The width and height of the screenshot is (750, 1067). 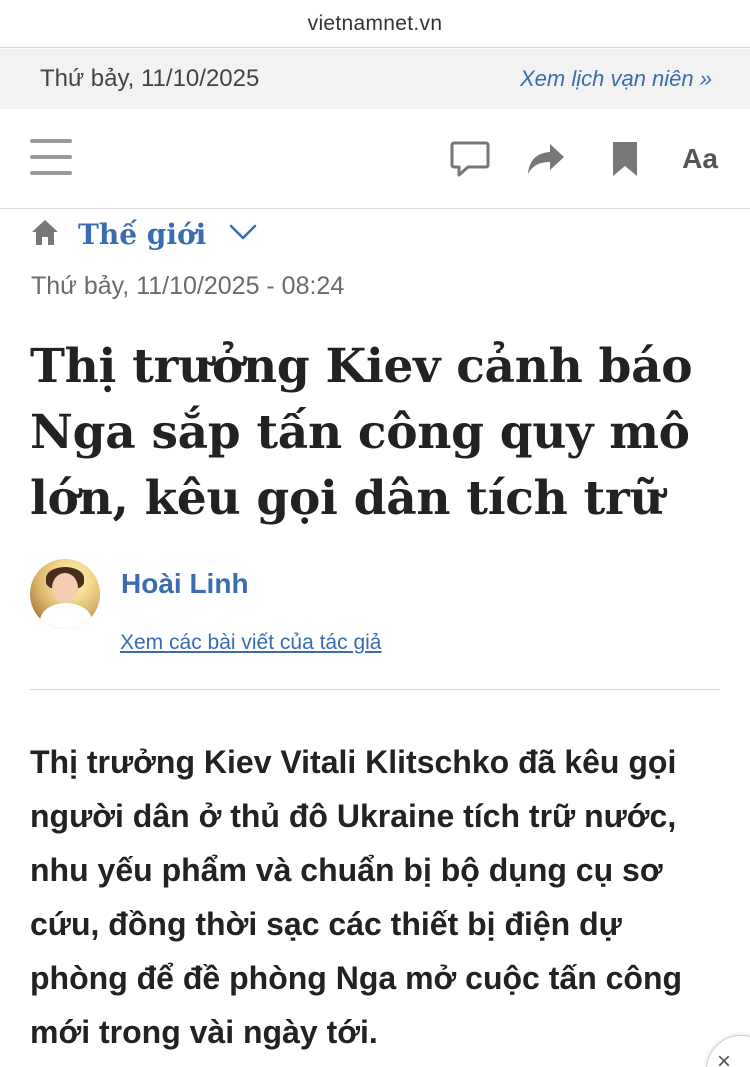 What do you see at coordinates (625, 159) in the screenshot?
I see `bookmark-icon` at bounding box center [625, 159].